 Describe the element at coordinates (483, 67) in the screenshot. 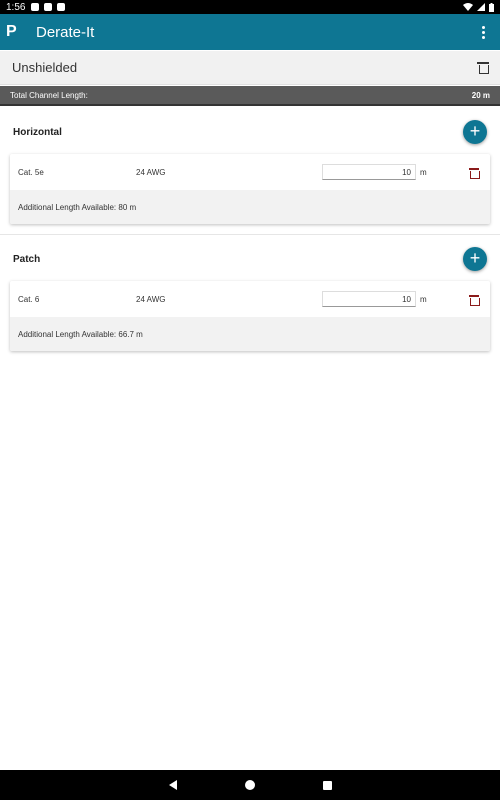

I see `trash-icon` at that location.